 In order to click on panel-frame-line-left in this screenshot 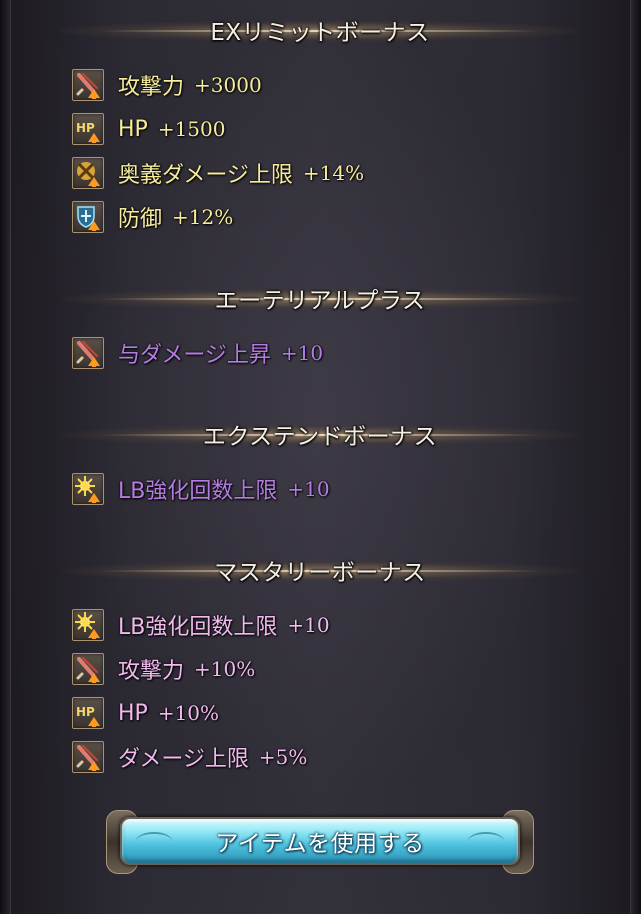, I will do `click(10, 457)`.